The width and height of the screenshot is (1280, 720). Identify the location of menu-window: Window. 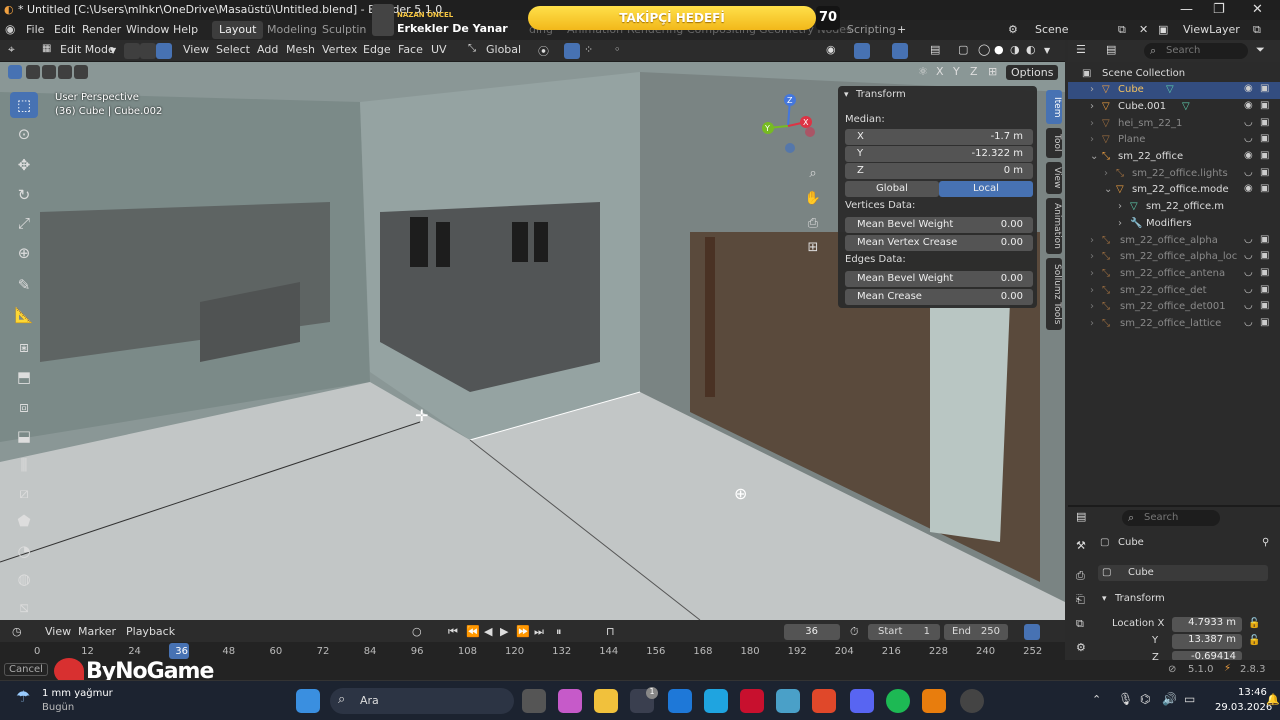
(147, 29).